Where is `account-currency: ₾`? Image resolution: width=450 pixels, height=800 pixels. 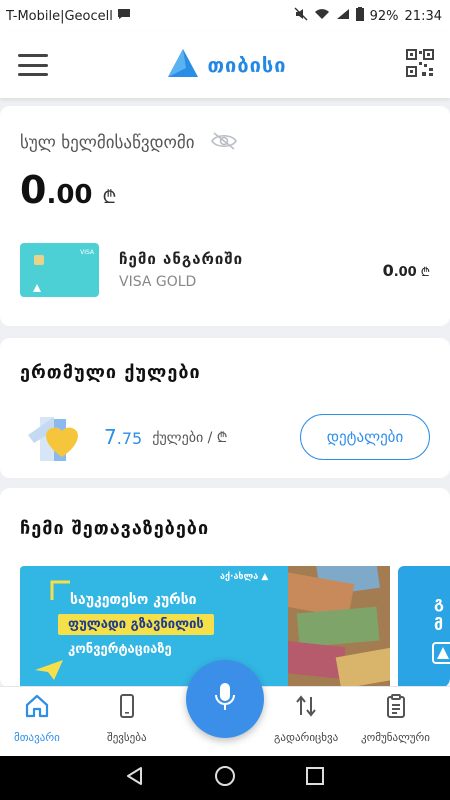
account-currency: ₾ is located at coordinates (425, 271).